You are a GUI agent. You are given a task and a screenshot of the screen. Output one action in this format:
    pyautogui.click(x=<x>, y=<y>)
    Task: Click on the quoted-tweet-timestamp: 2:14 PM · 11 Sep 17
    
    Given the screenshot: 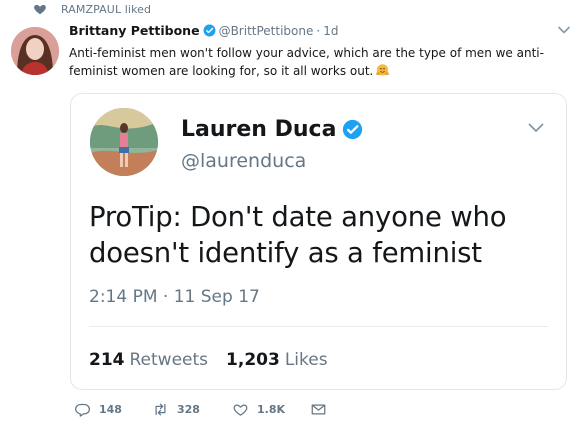 What is the action you would take?
    pyautogui.click(x=174, y=297)
    